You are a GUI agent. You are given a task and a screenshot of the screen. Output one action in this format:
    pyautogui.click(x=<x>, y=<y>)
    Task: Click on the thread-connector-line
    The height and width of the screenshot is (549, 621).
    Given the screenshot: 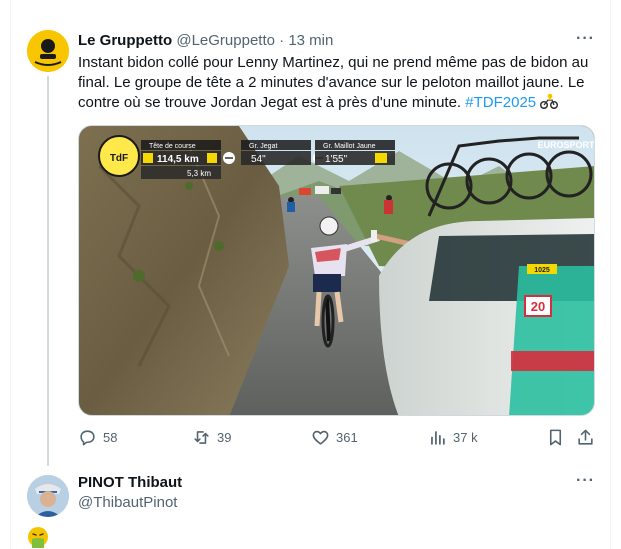 What is the action you would take?
    pyautogui.click(x=48, y=271)
    